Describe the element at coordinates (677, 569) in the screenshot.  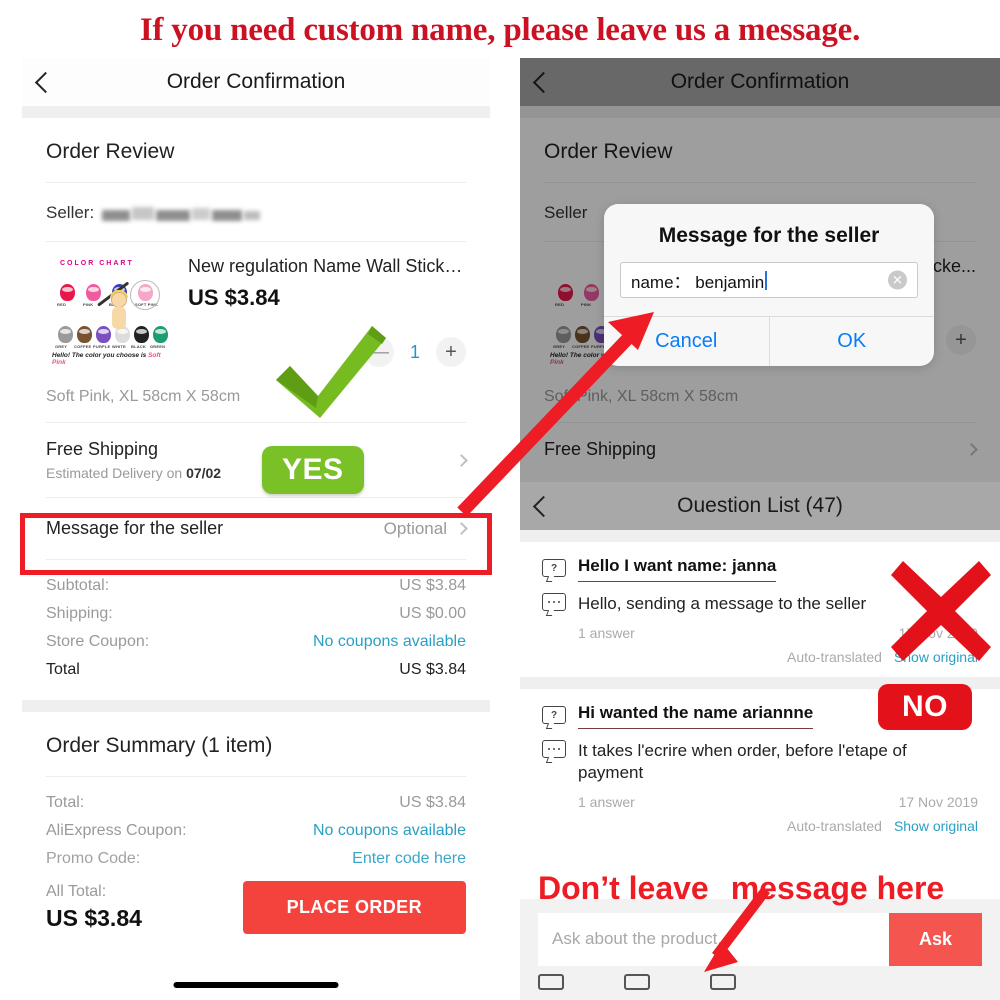
I see `question-text: Hello I want name: janna` at that location.